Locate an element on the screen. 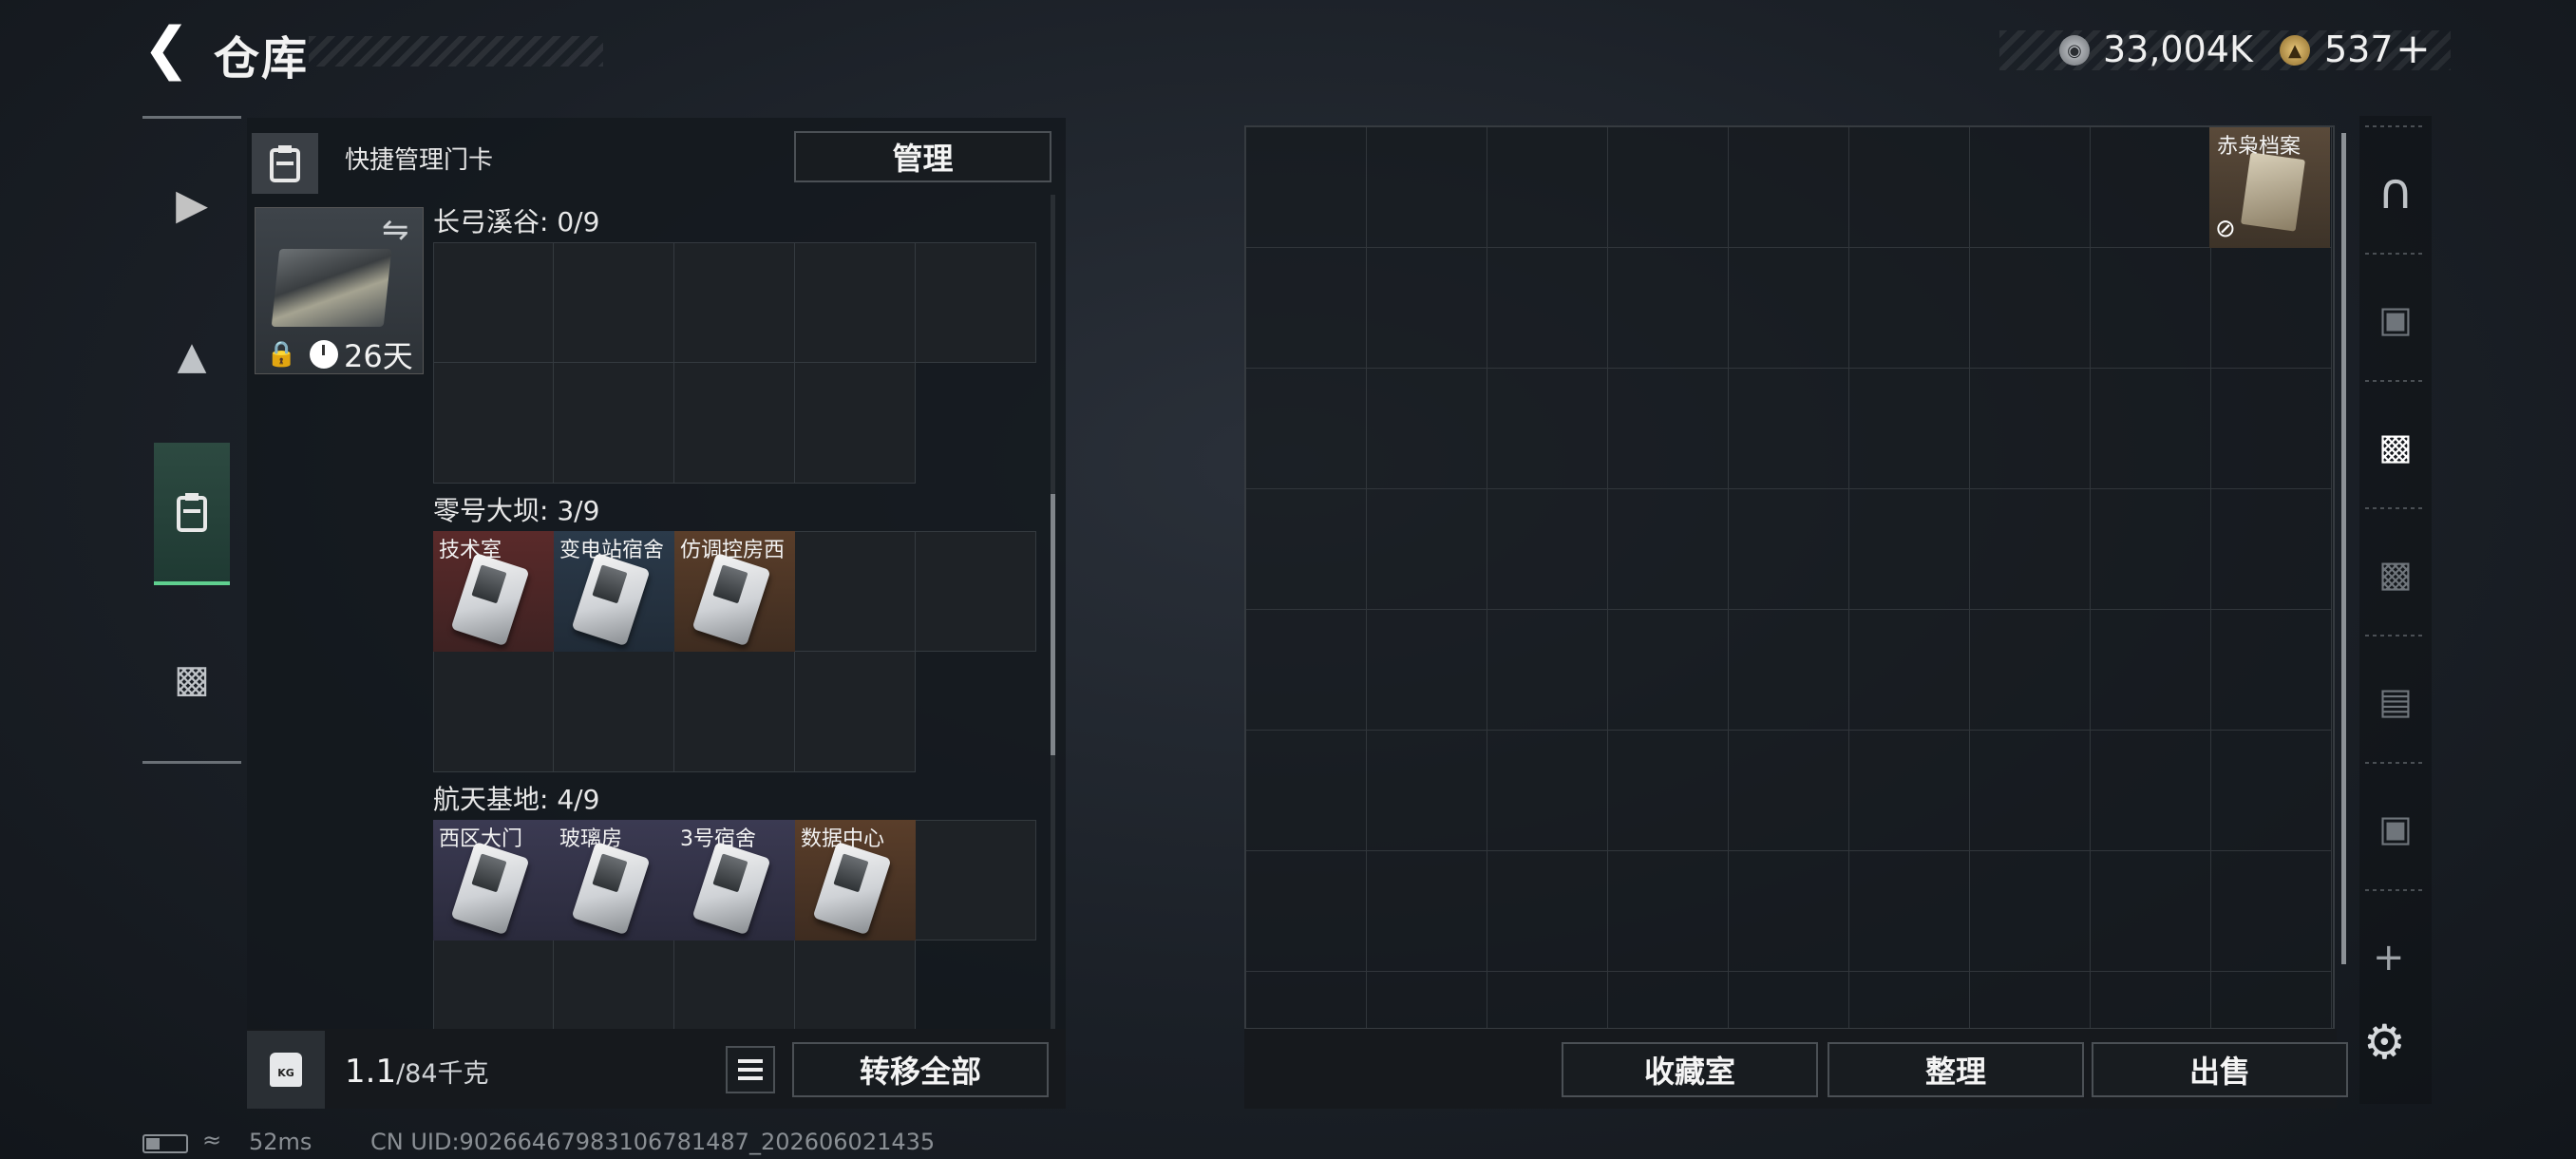  tab-storage-4: ▩ is located at coordinates (2395, 447).